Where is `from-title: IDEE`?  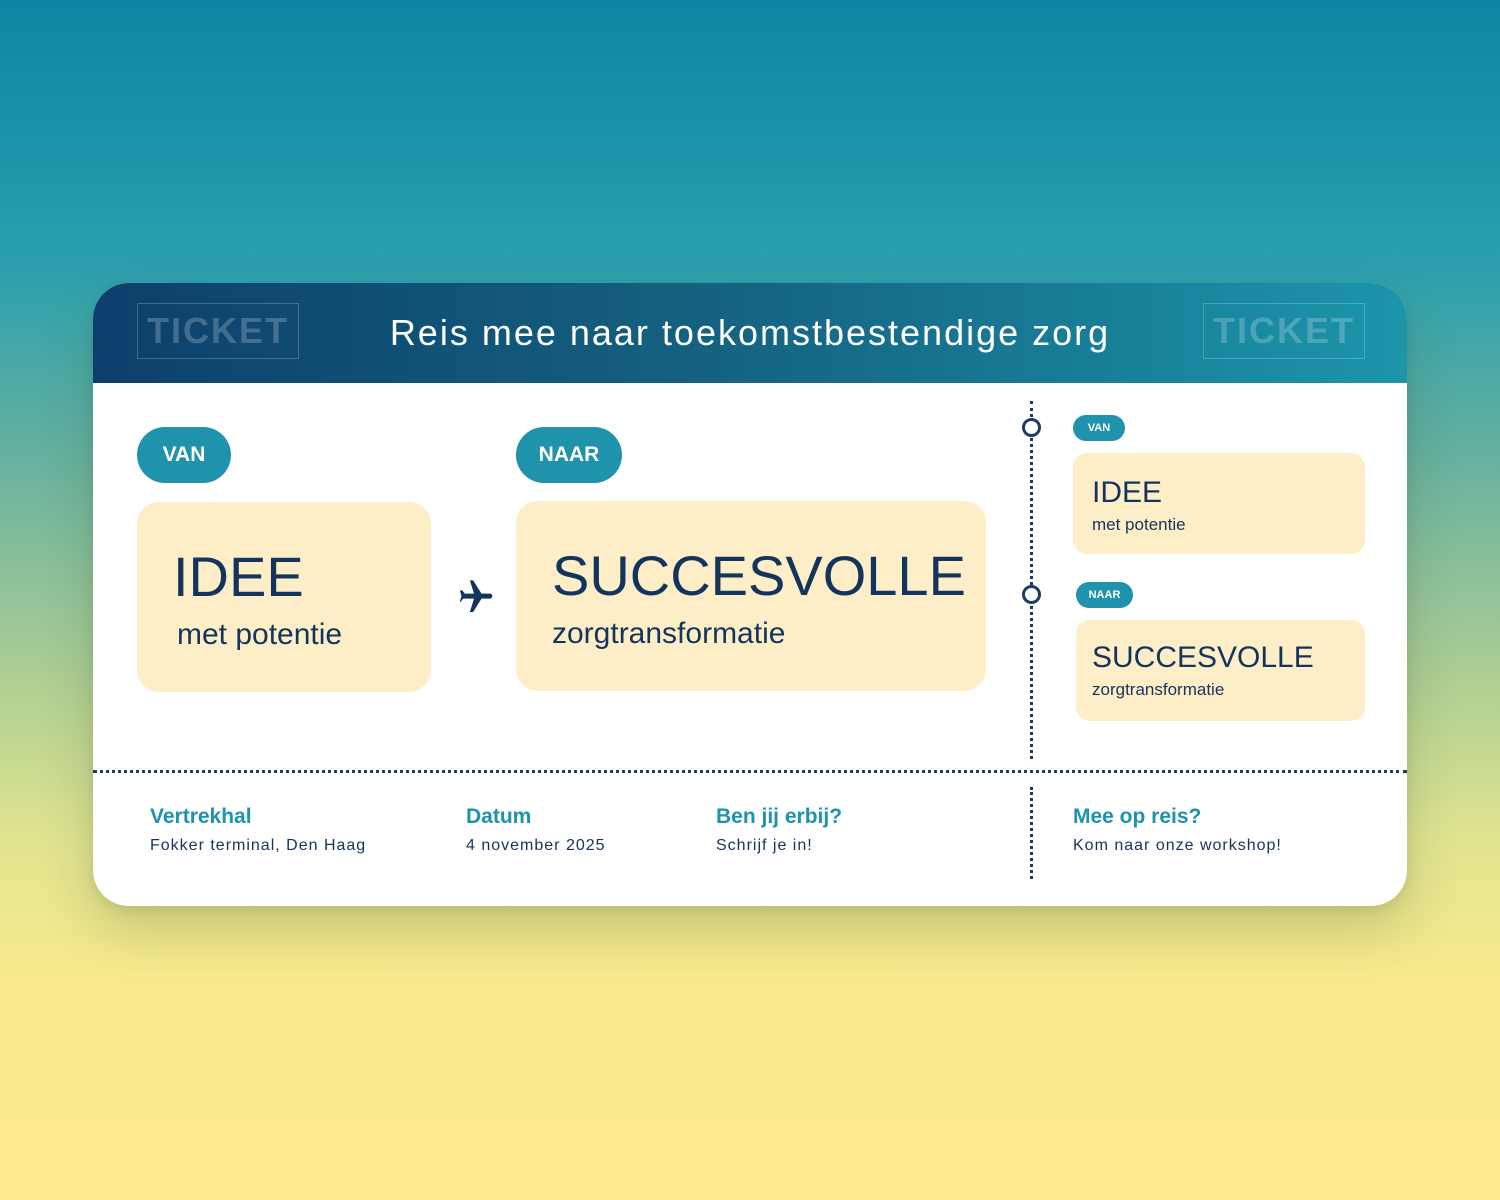
from-title: IDEE is located at coordinates (238, 576).